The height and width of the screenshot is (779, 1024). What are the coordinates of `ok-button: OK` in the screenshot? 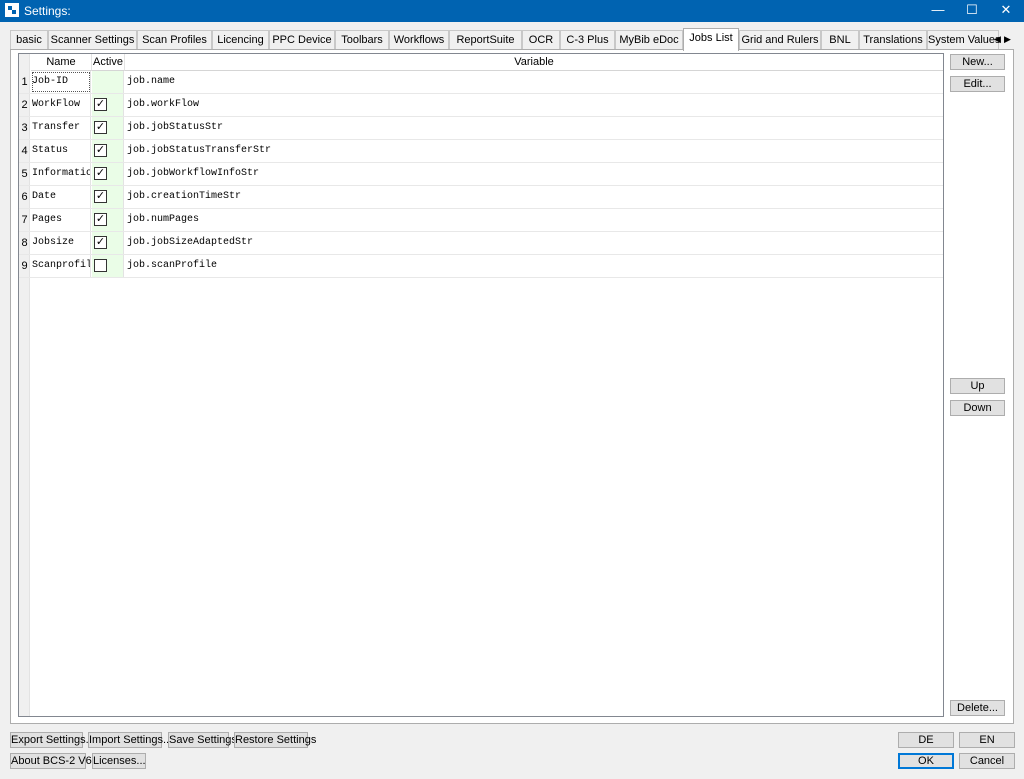 It's located at (926, 761).